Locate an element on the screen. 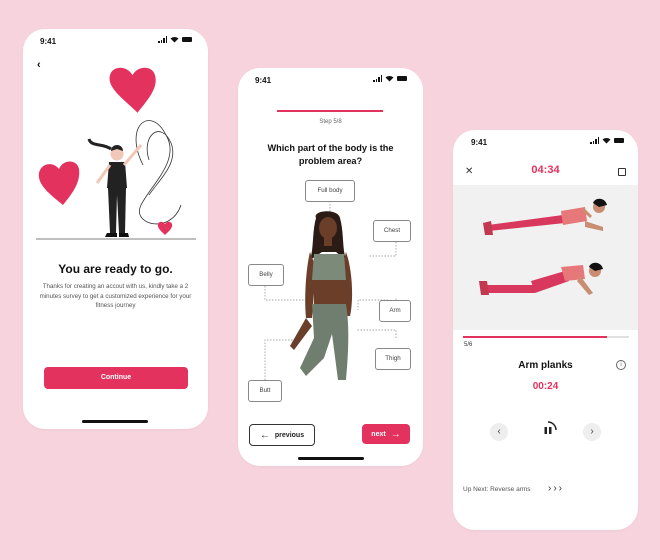  exercise-illustration is located at coordinates (545, 257).